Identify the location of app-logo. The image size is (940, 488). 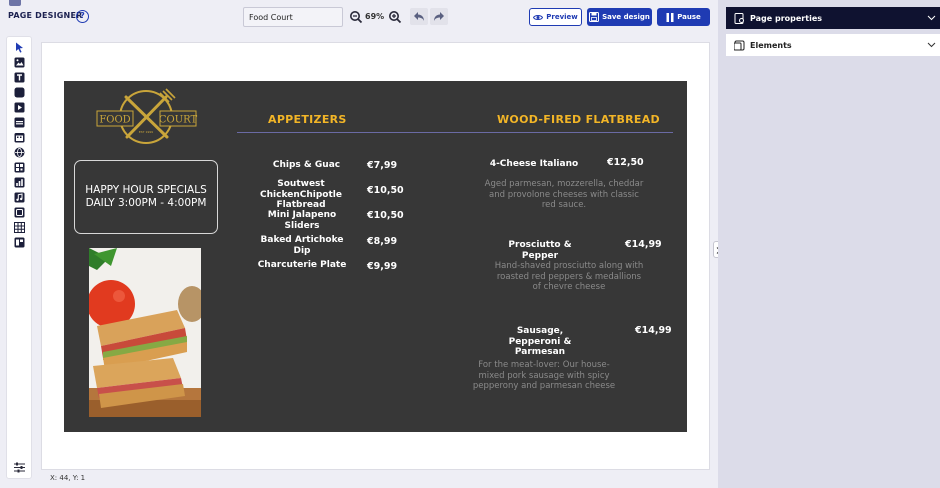
(15, 3).